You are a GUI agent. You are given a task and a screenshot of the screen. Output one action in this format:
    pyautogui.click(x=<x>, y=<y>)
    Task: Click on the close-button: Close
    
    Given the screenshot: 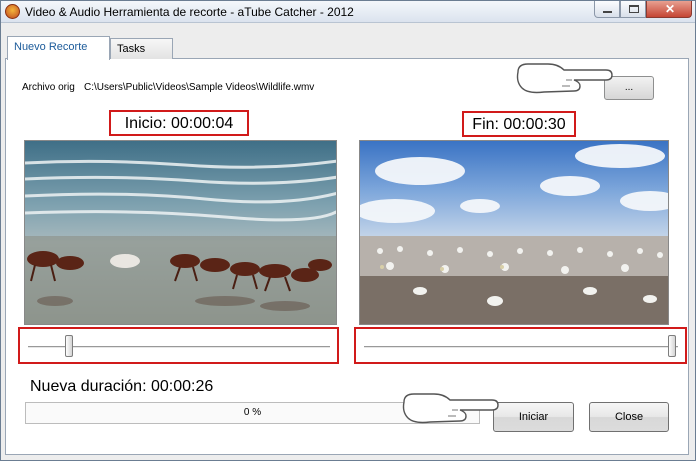 What is the action you would take?
    pyautogui.click(x=629, y=417)
    